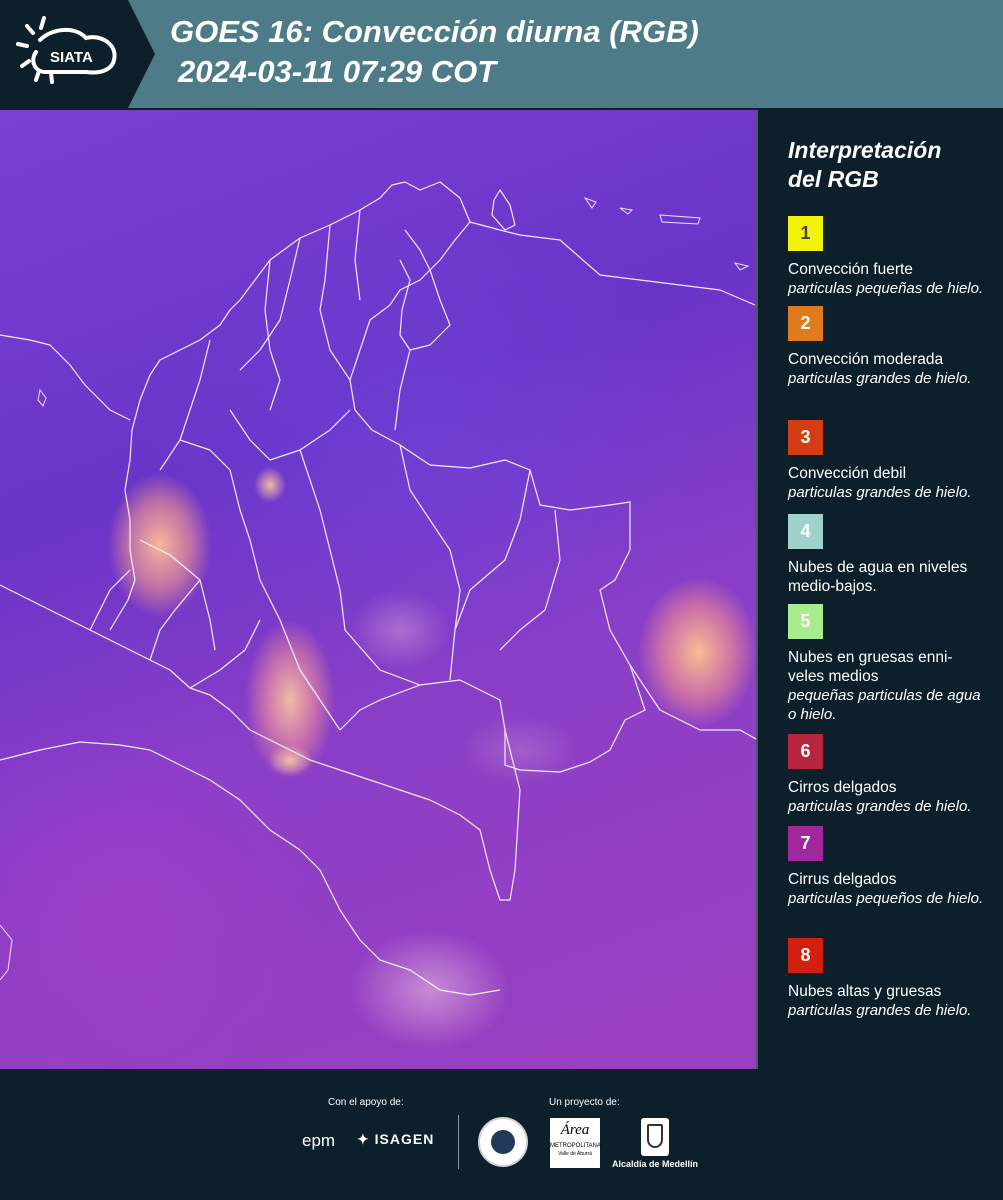 The height and width of the screenshot is (1200, 1003). I want to click on legend-swatch: 3, so click(805, 437).